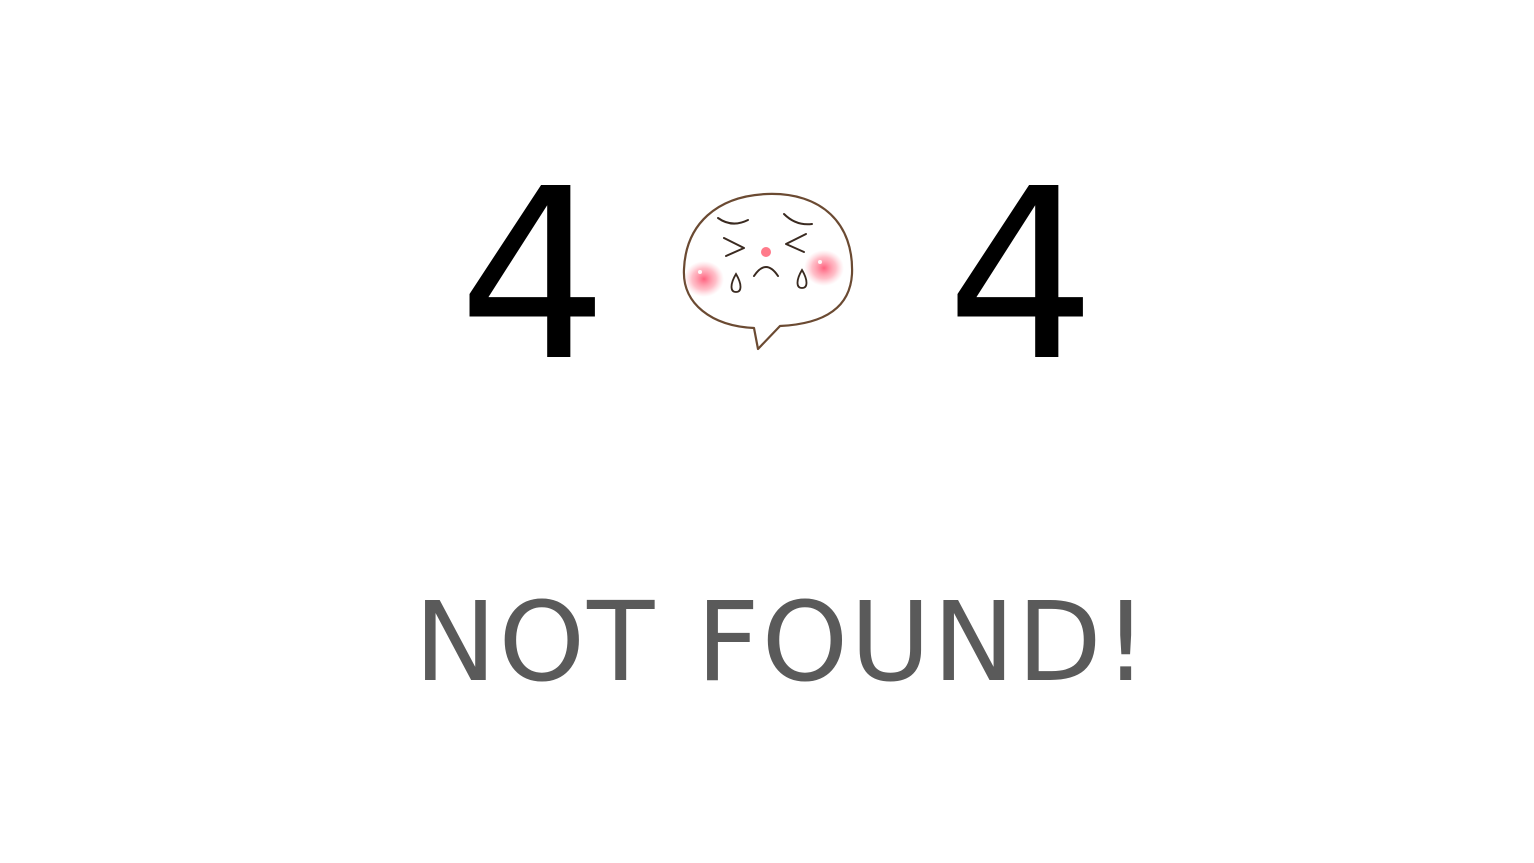  Describe the element at coordinates (923, 642) in the screenshot. I see `message-word-found: FOUND!` at that location.